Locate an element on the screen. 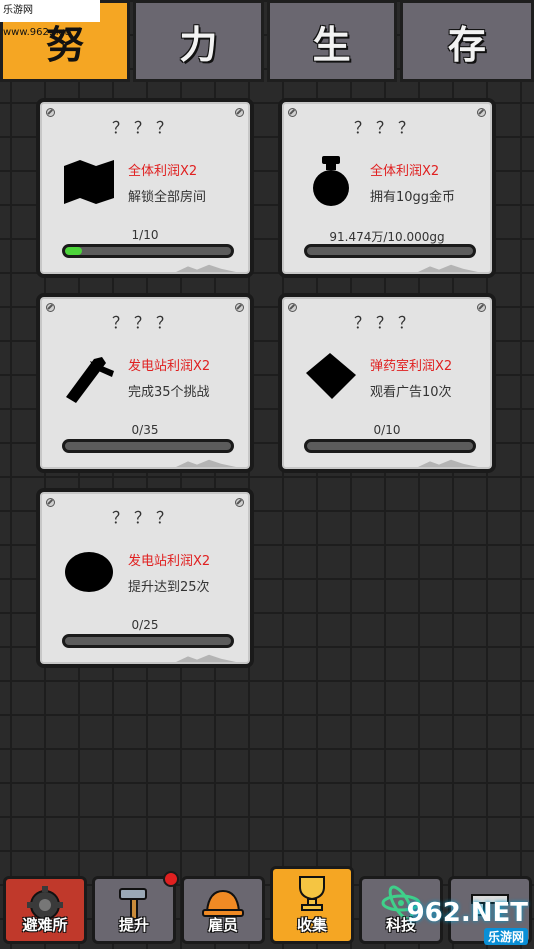 This screenshot has width=534, height=949. progress-text: 0/35 is located at coordinates (145, 430).